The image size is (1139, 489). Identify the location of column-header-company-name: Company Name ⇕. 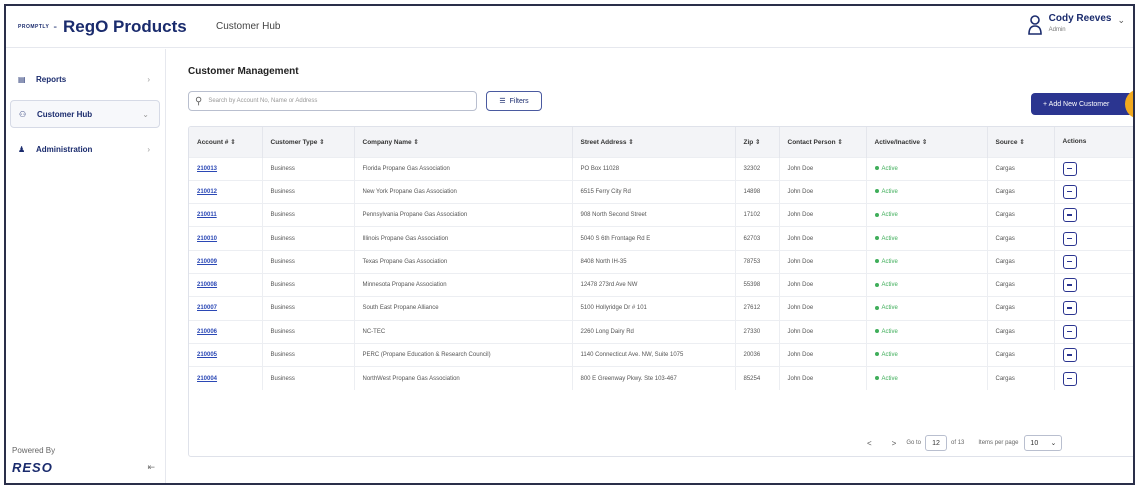
(463, 142).